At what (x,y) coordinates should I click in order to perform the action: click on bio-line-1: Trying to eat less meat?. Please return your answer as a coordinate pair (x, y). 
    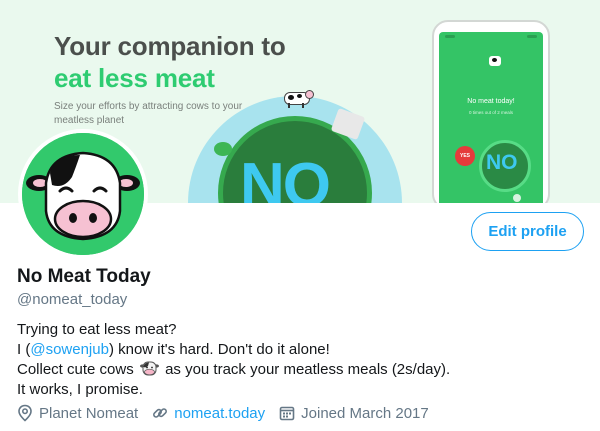
    Looking at the image, I should click on (97, 329).